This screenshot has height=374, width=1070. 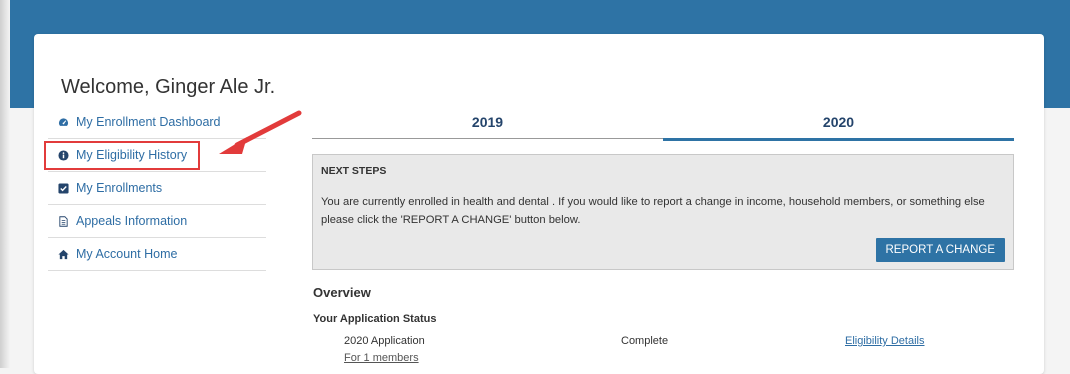 I want to click on year-tabs: 2019 2020, so click(x=663, y=124).